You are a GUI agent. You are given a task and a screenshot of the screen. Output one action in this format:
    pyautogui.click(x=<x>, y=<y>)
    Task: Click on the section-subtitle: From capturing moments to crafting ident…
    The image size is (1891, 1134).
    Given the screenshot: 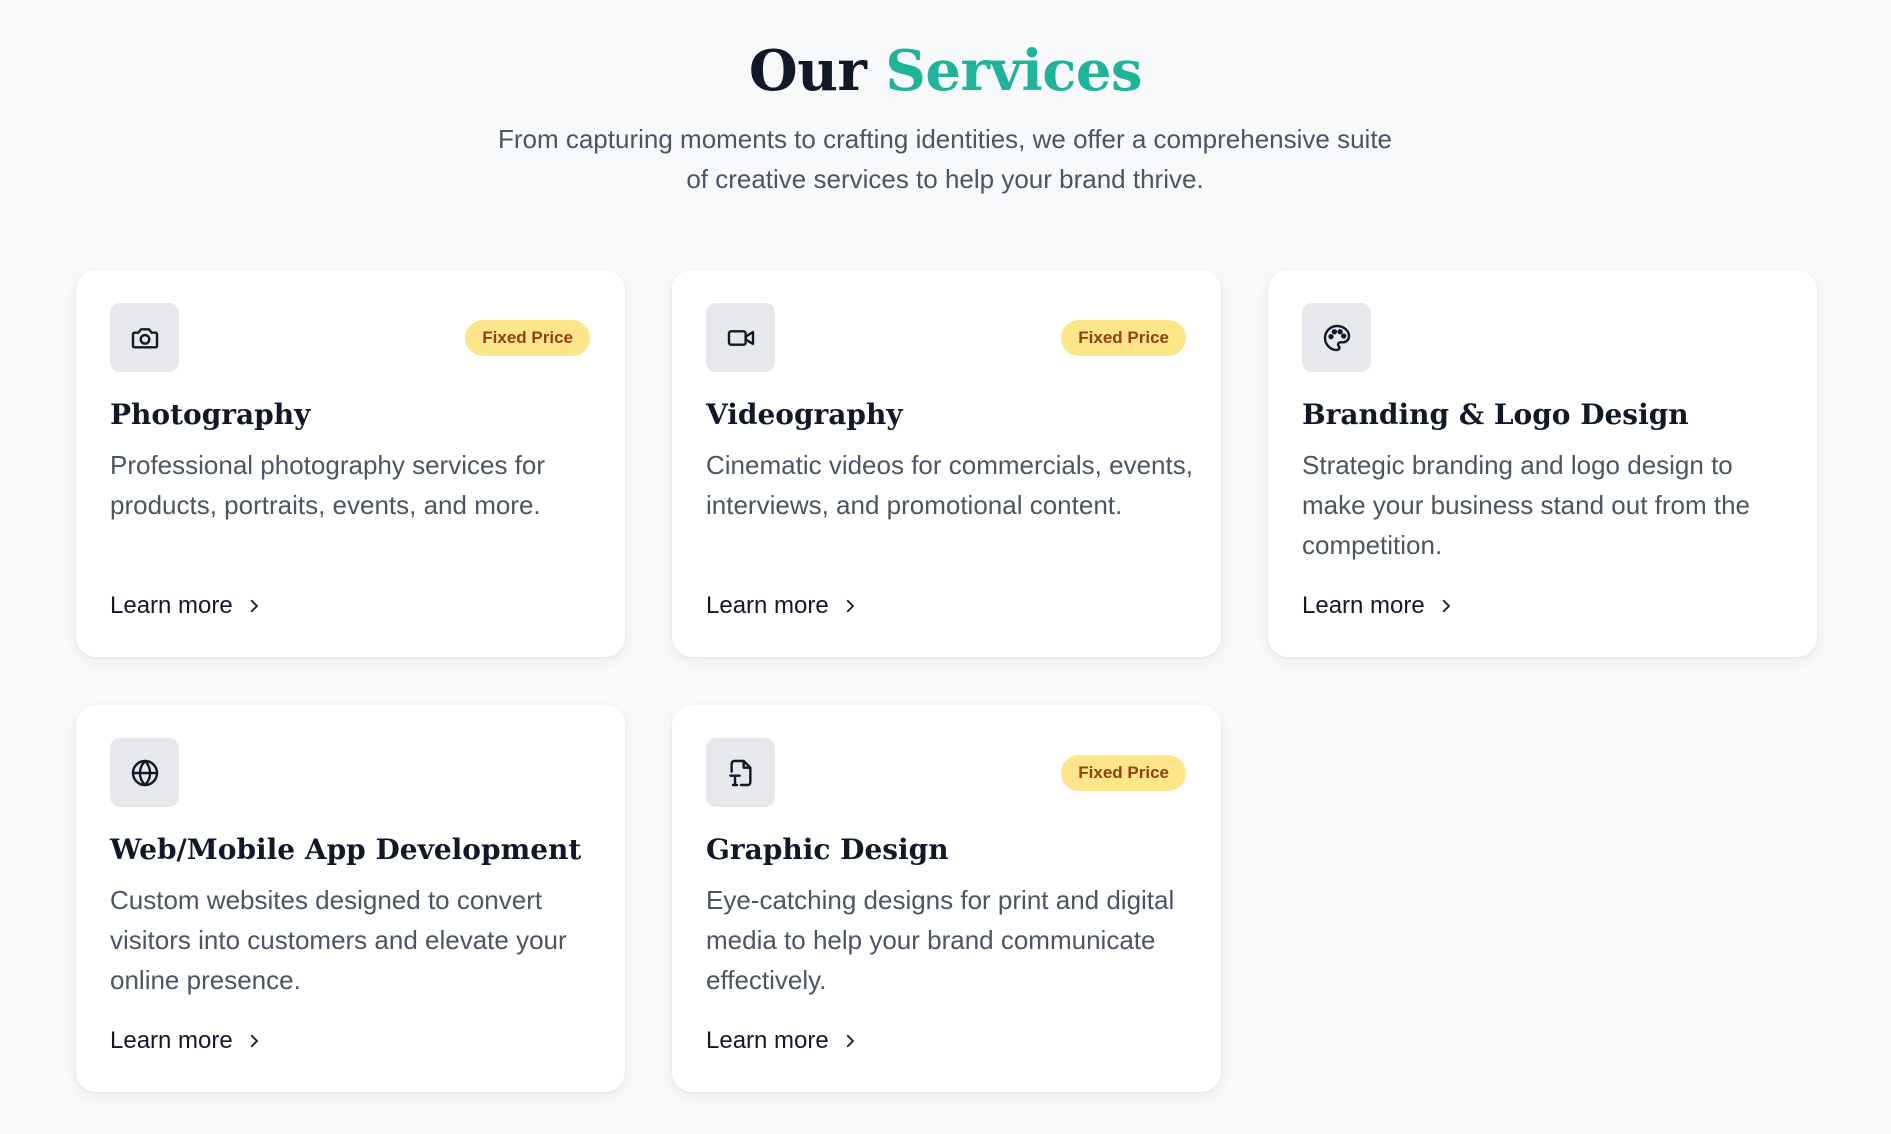 What is the action you would take?
    pyautogui.click(x=945, y=159)
    